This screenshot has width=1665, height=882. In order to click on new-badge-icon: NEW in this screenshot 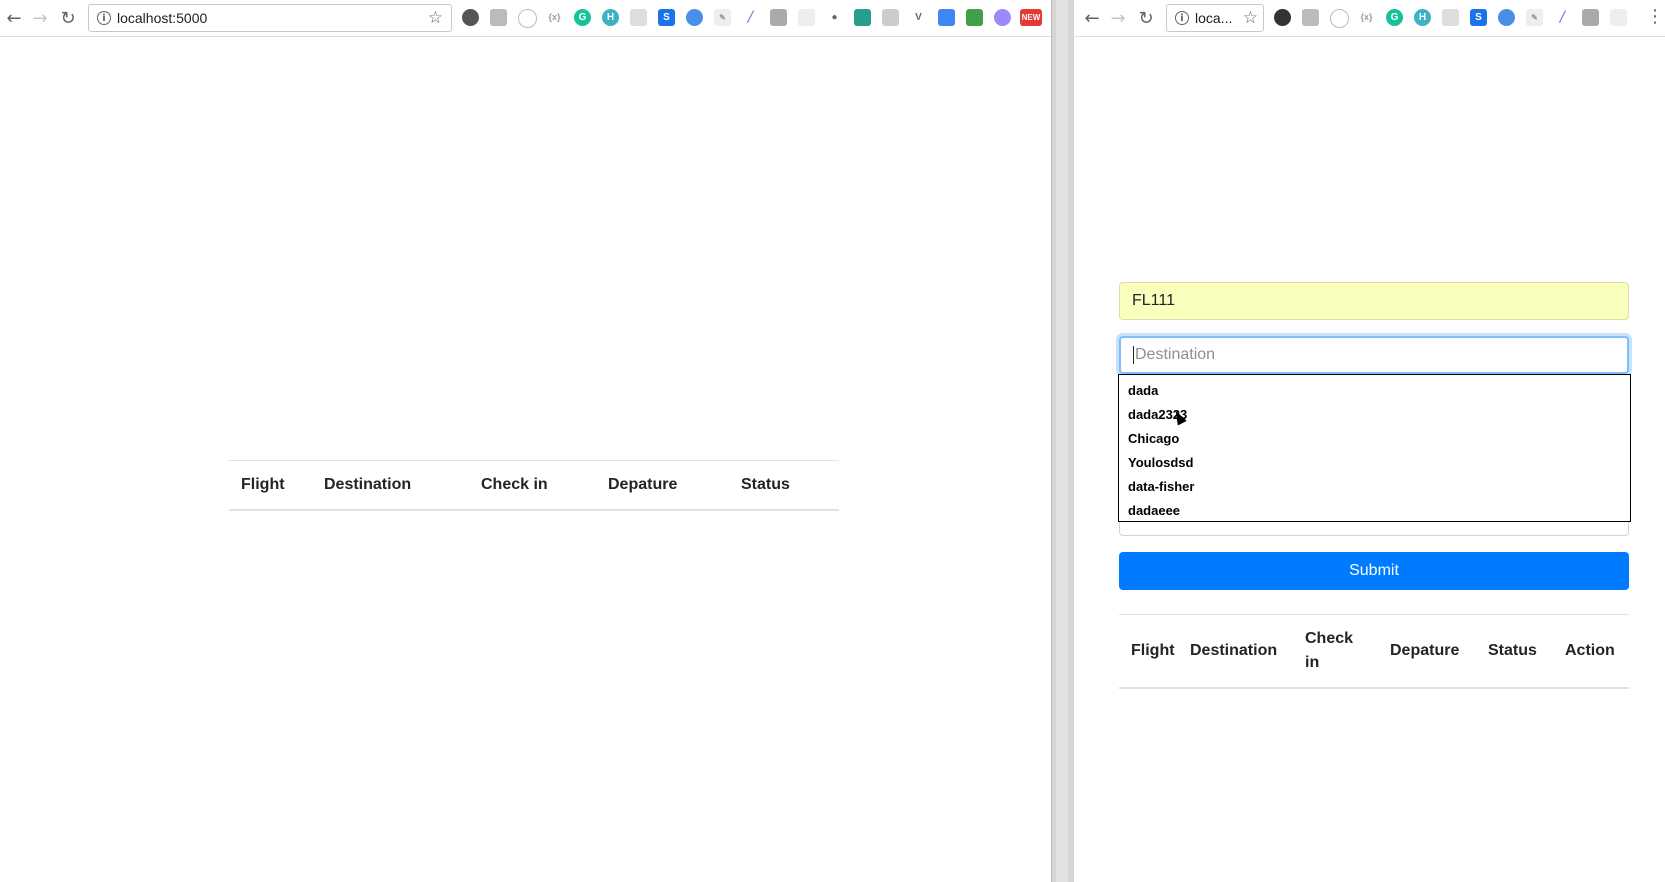, I will do `click(1031, 17)`.